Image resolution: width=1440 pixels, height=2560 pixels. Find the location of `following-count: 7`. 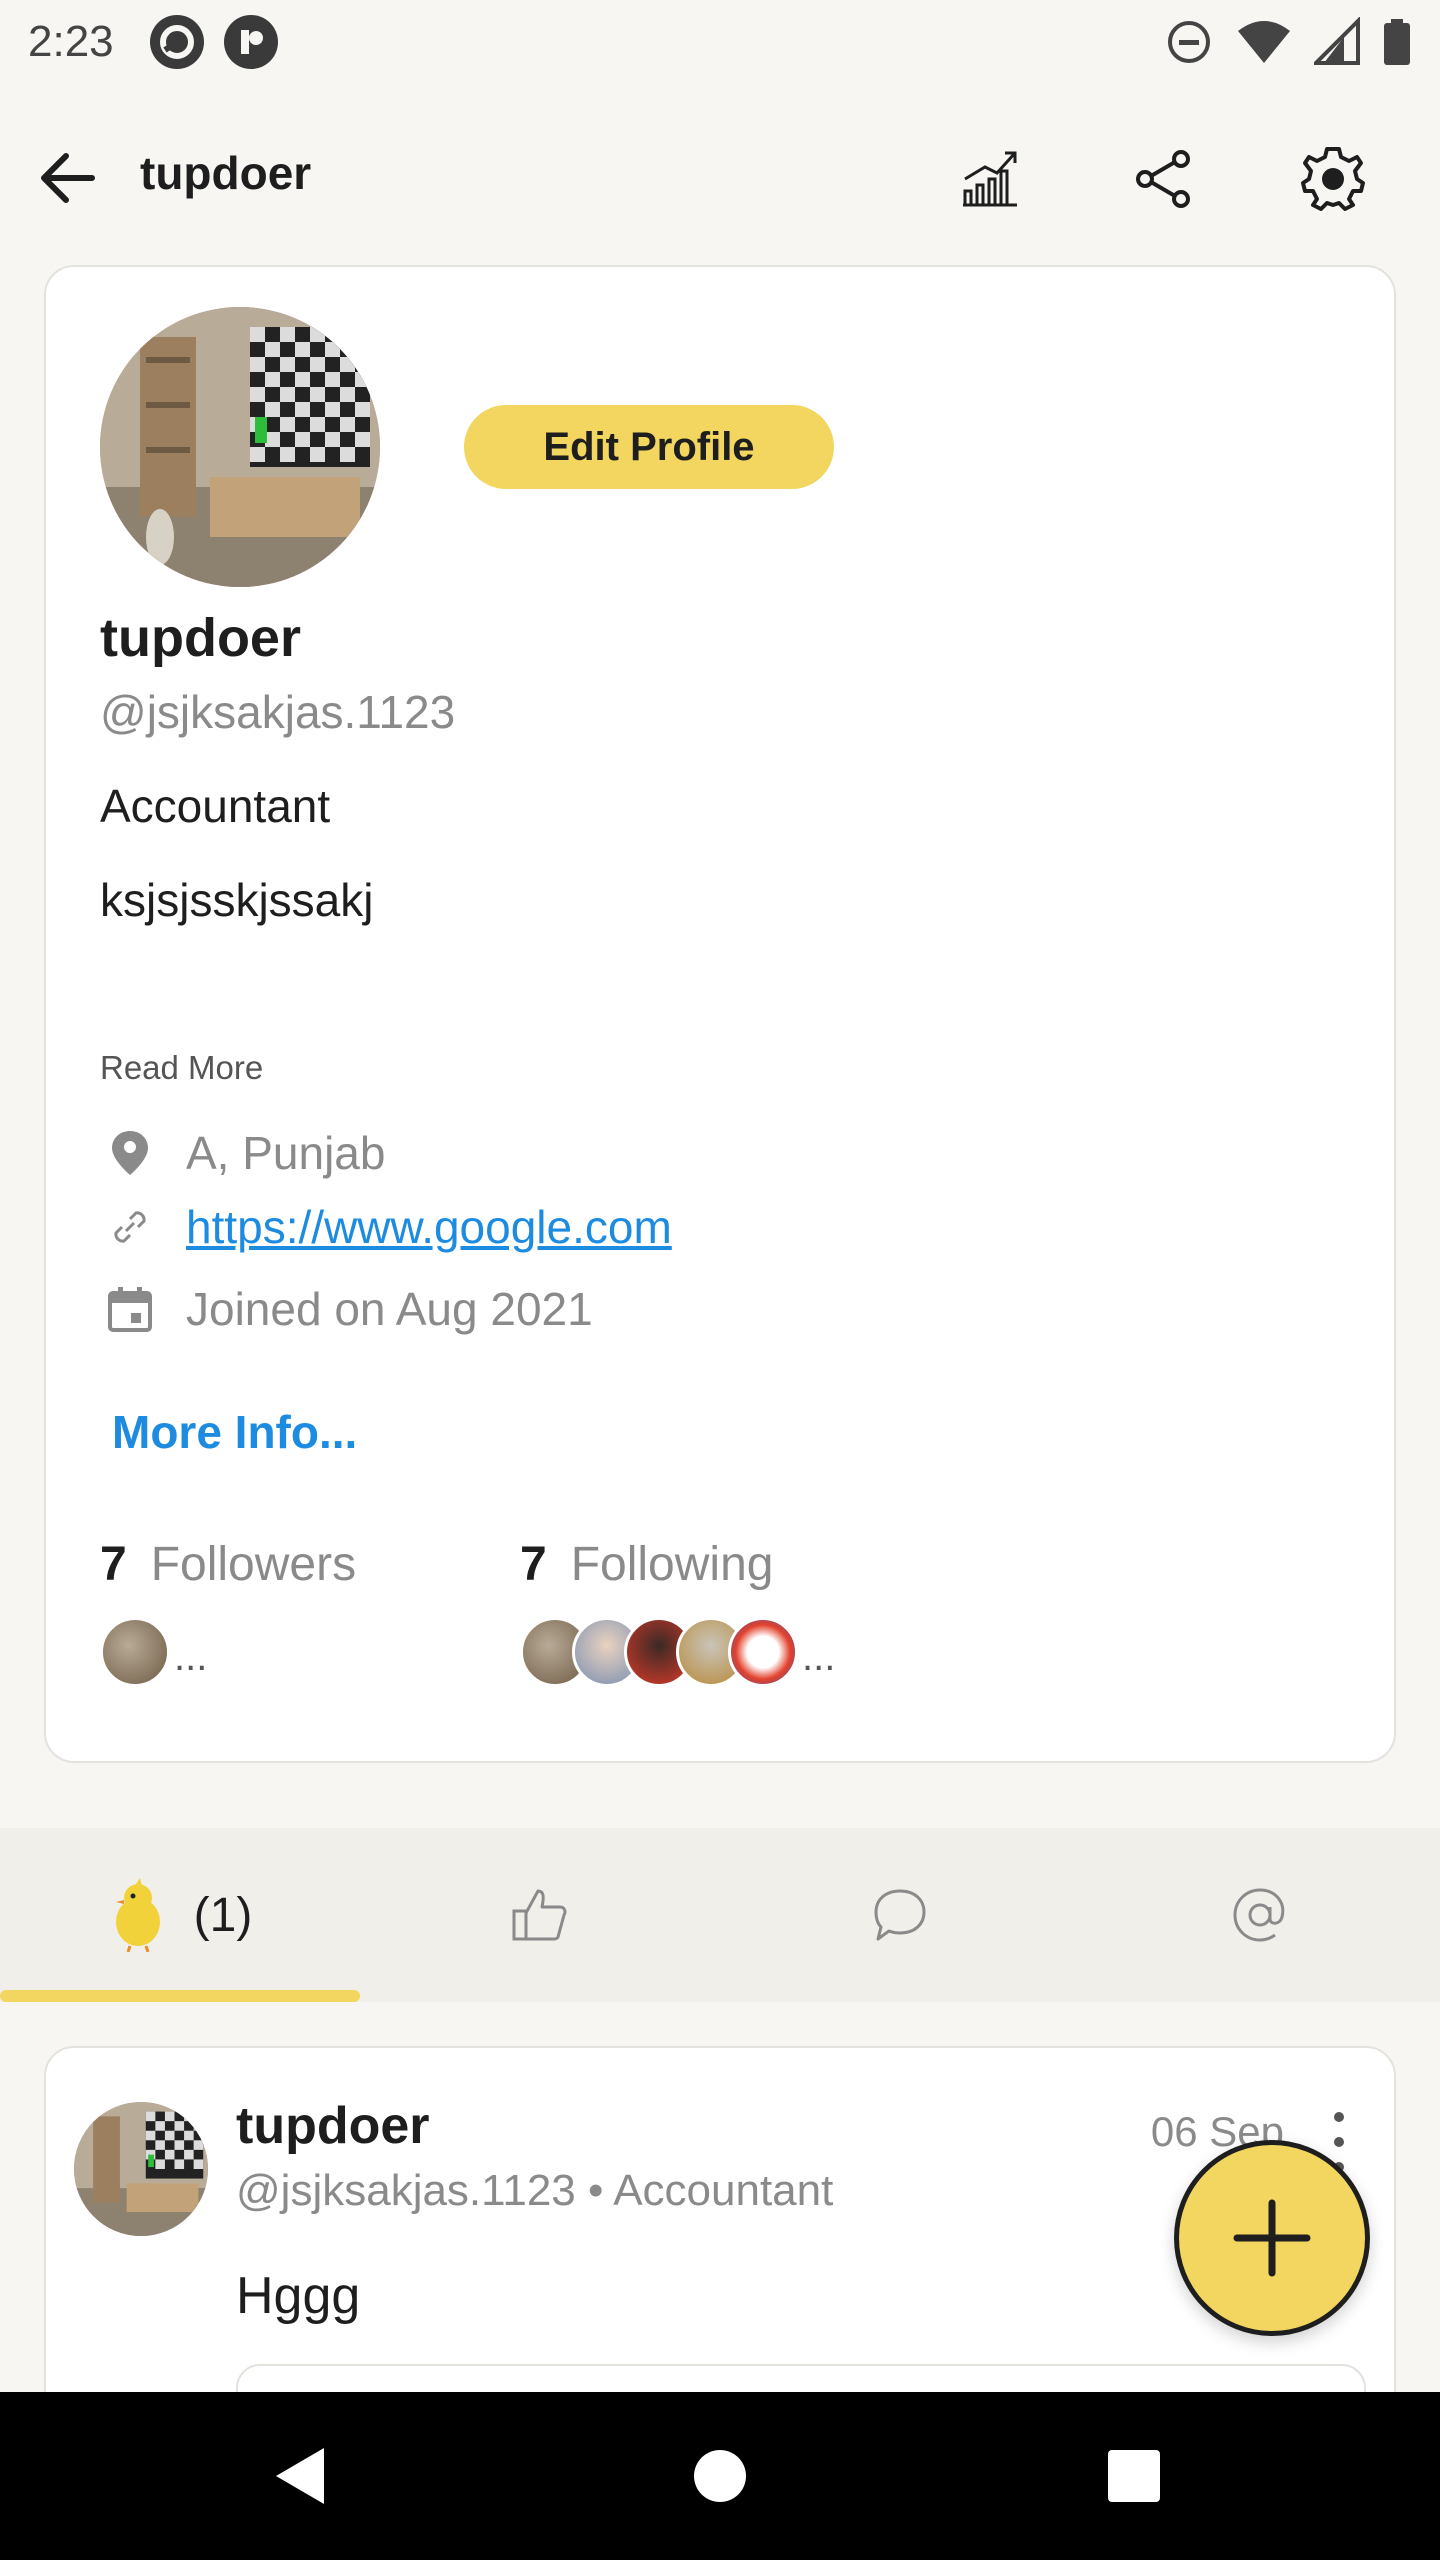

following-count: 7 is located at coordinates (533, 1564).